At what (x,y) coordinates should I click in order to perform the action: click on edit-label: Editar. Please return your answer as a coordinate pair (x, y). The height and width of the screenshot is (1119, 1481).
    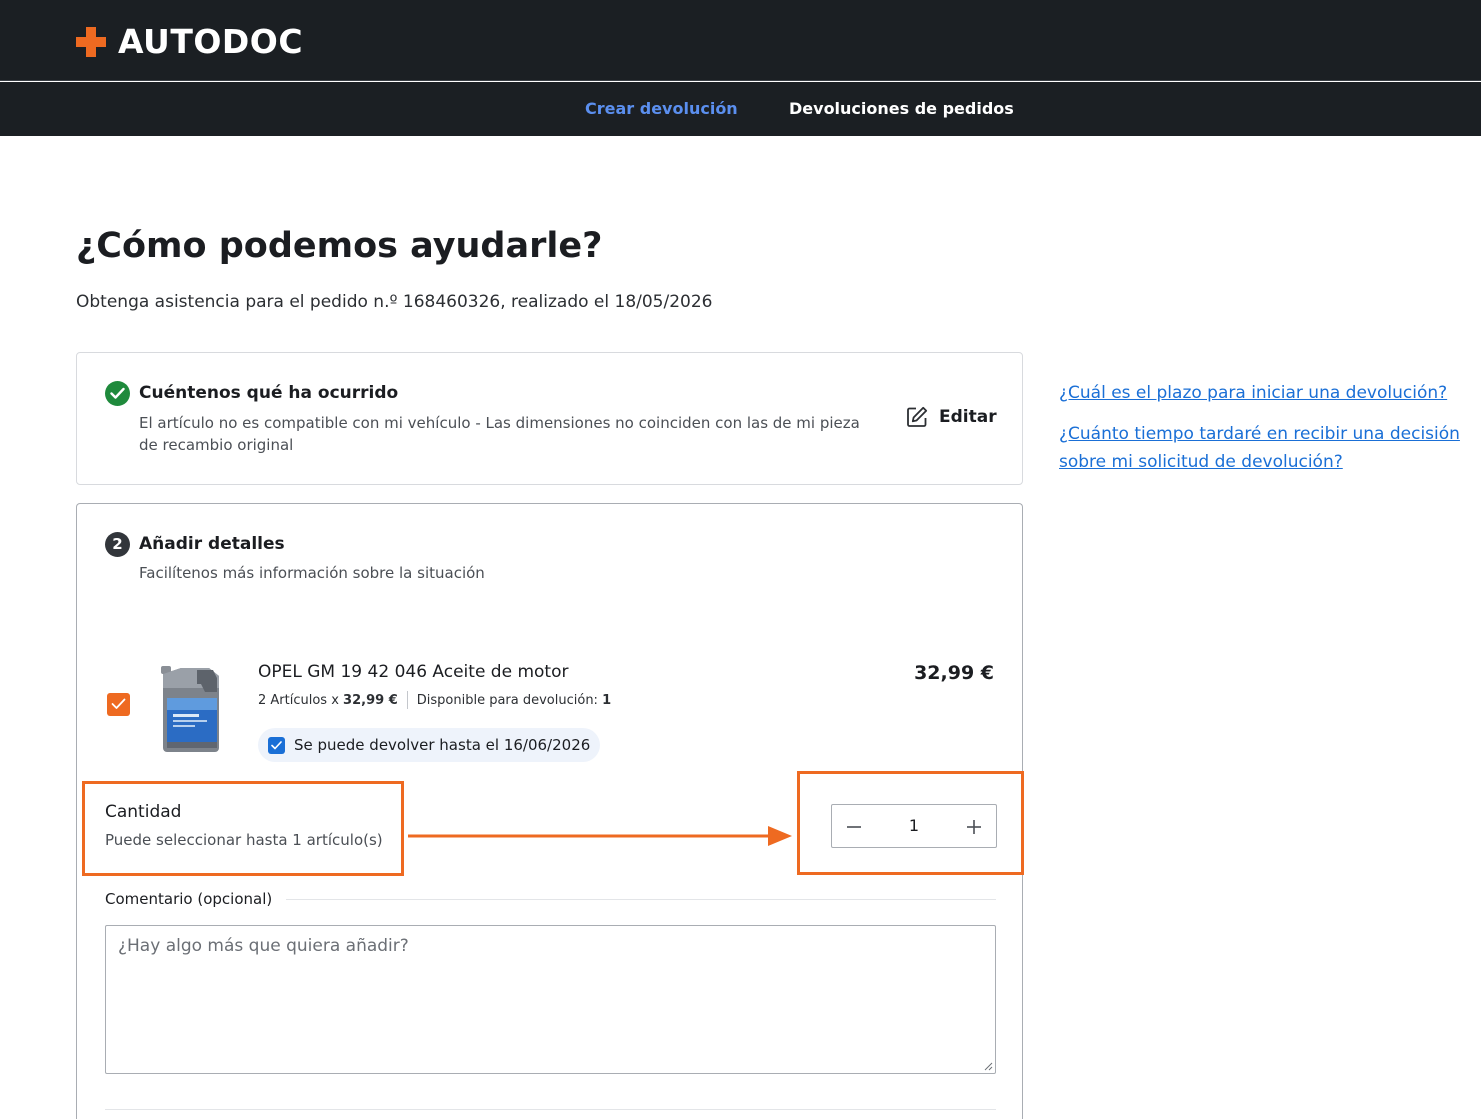
    Looking at the image, I should click on (968, 417).